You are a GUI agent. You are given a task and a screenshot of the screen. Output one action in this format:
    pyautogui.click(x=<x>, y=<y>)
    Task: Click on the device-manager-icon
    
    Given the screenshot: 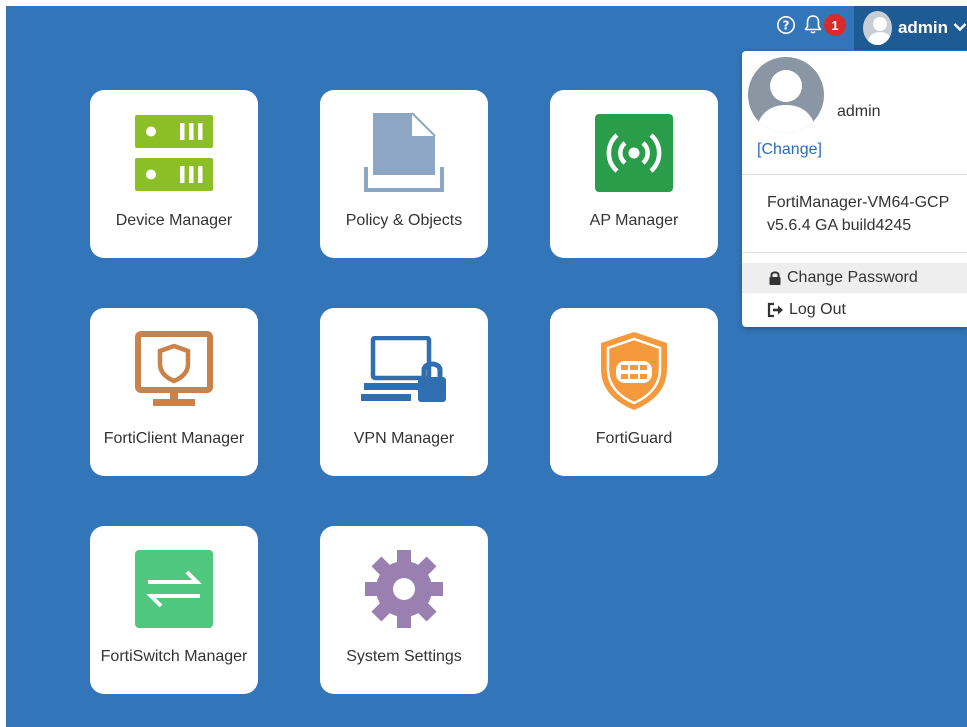 What is the action you would take?
    pyautogui.click(x=174, y=153)
    